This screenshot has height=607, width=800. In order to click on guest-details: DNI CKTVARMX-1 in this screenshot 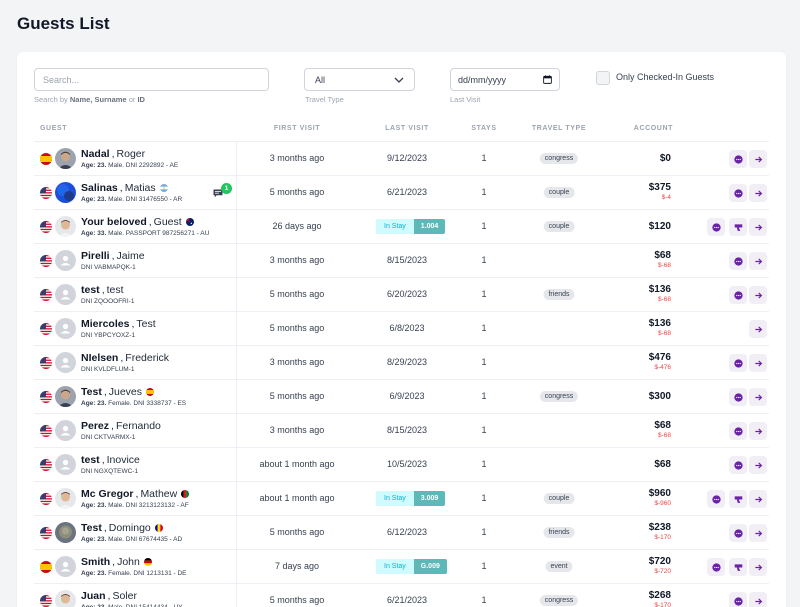, I will do `click(108, 437)`.